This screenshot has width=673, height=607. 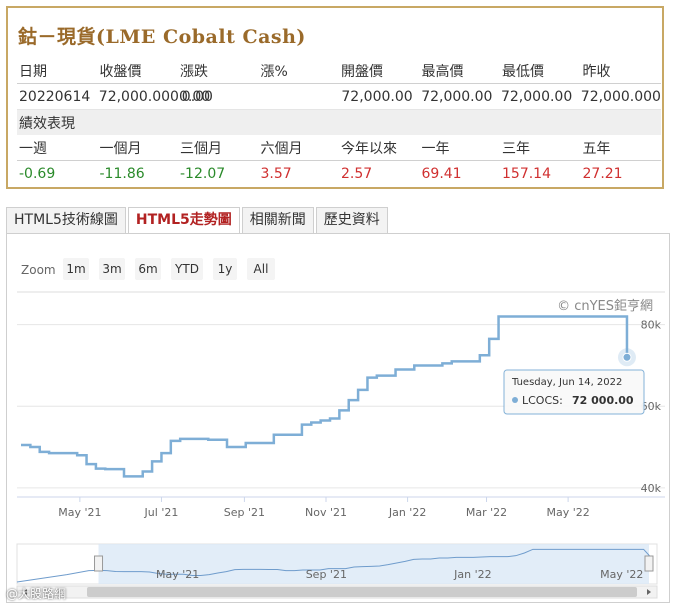 What do you see at coordinates (161, 512) in the screenshot?
I see `x-tick-label: Jul '21` at bounding box center [161, 512].